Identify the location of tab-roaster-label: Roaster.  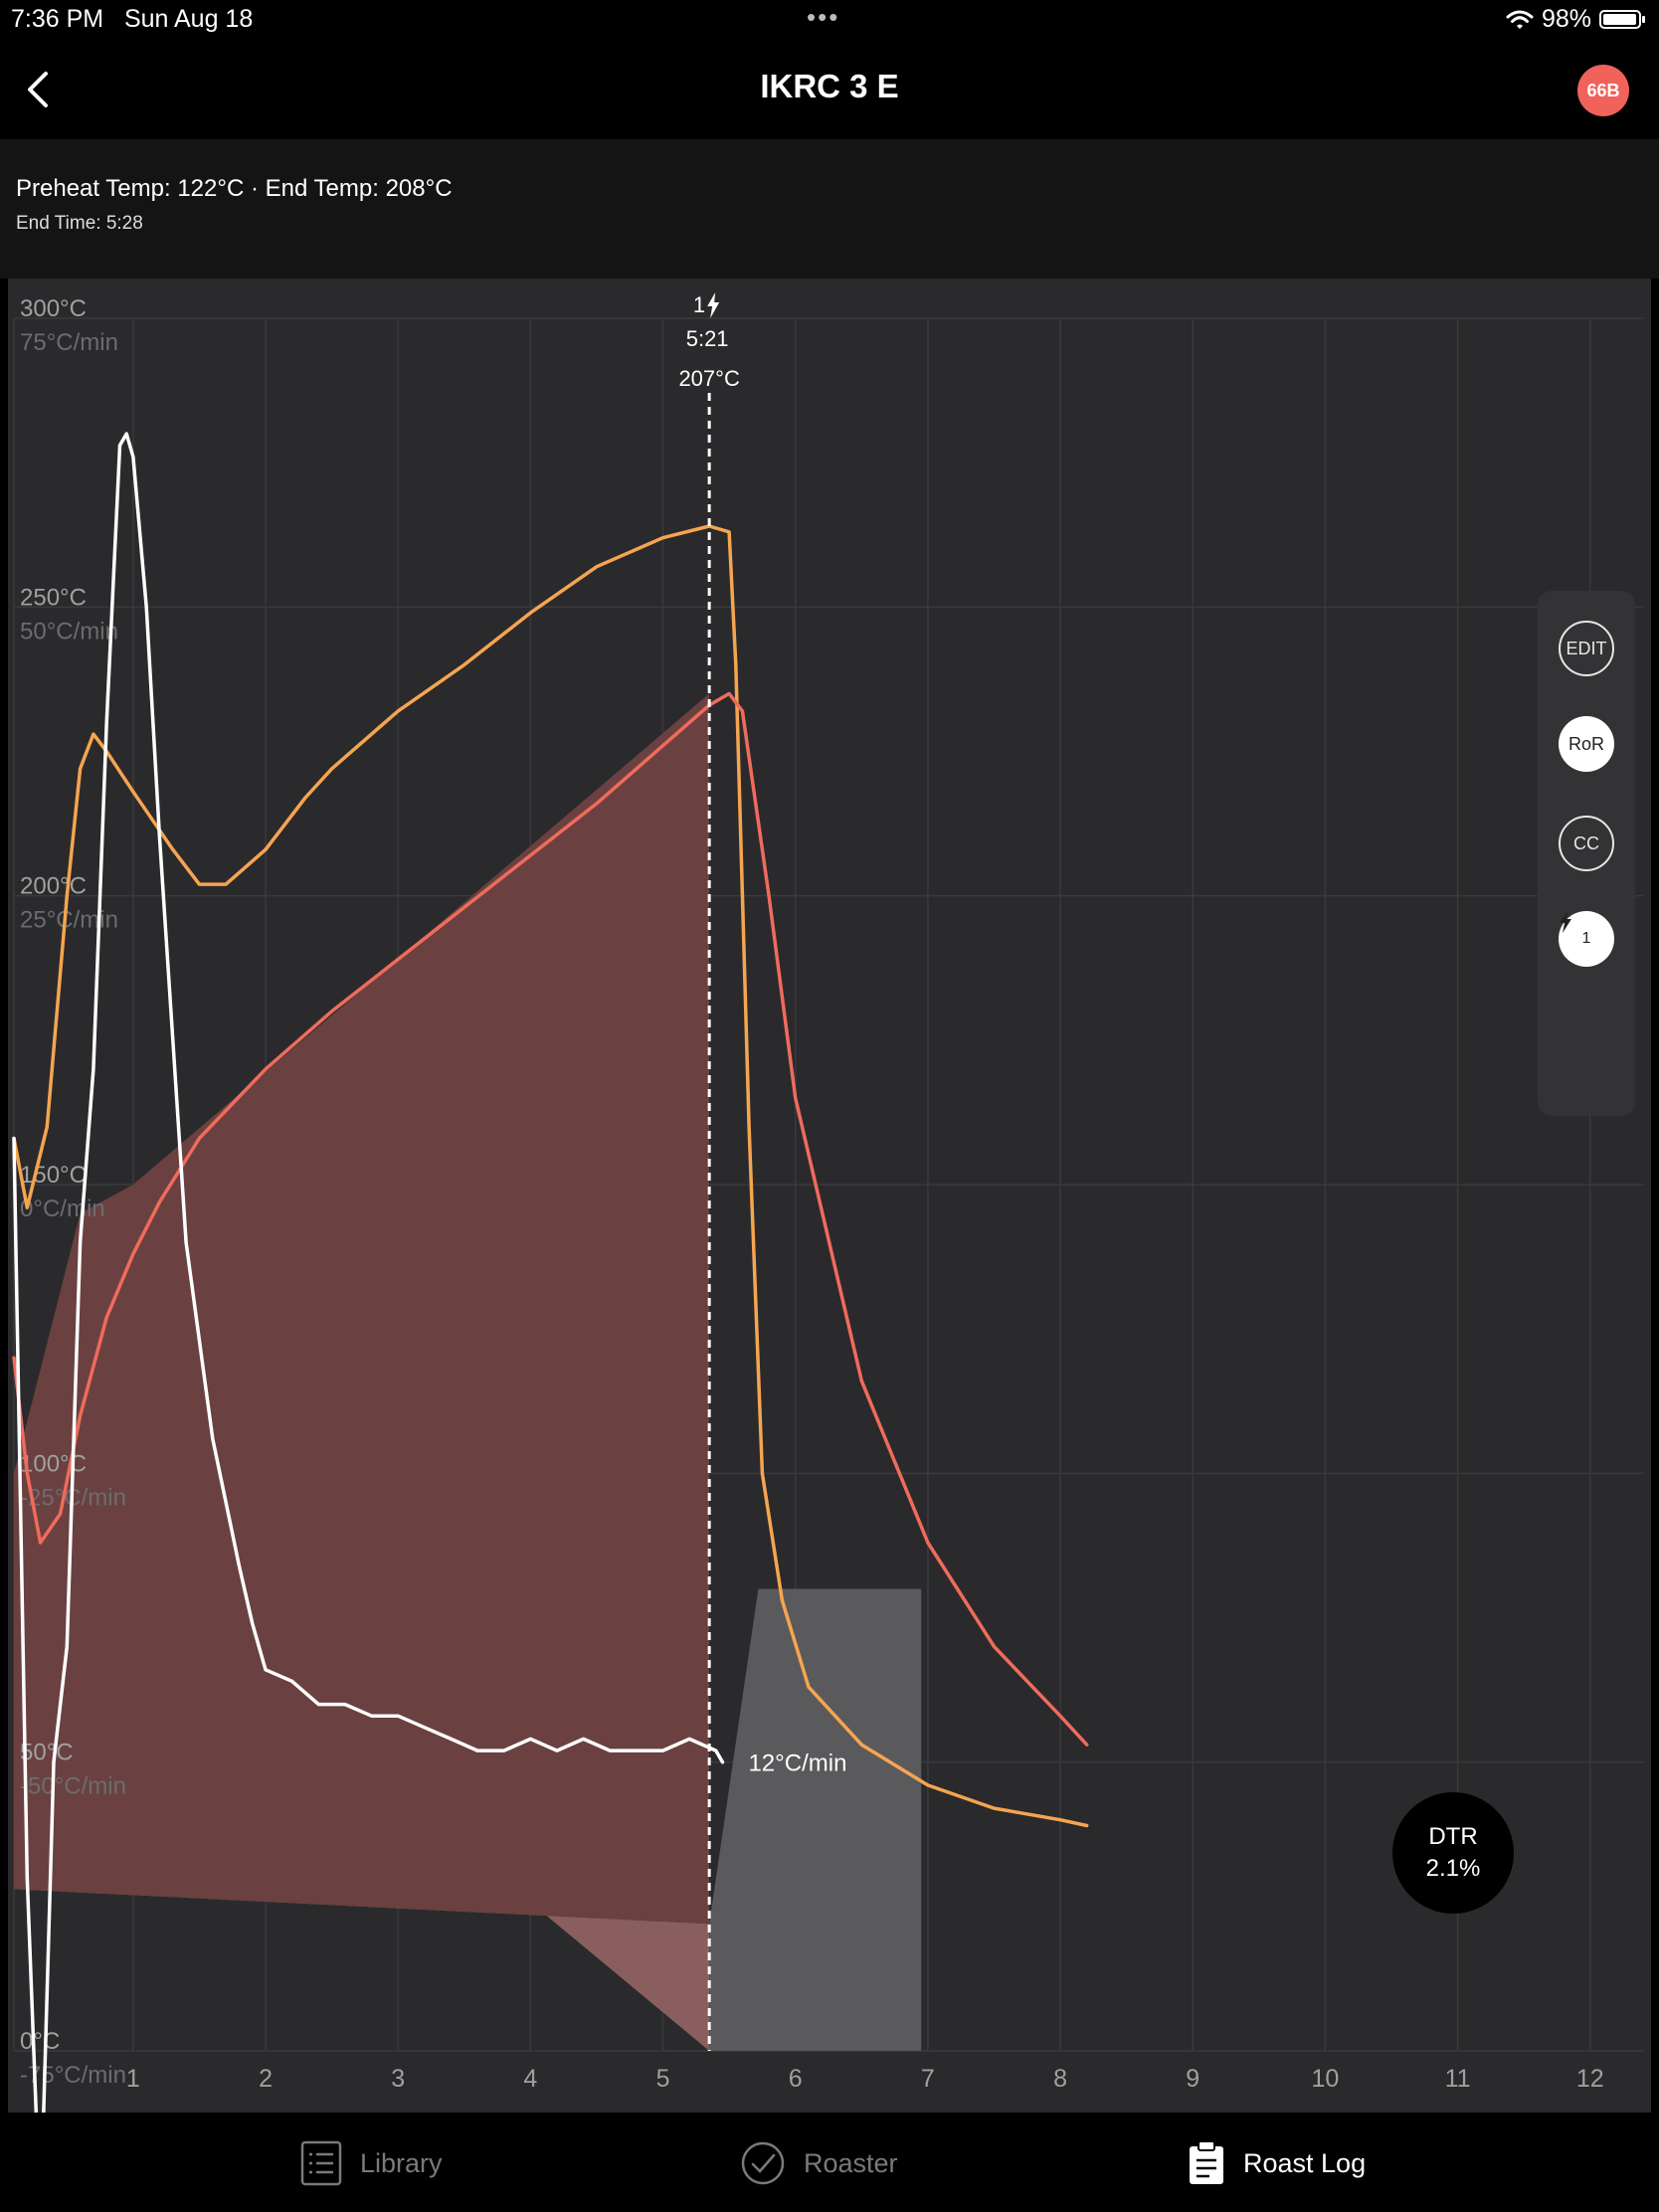
(851, 2162).